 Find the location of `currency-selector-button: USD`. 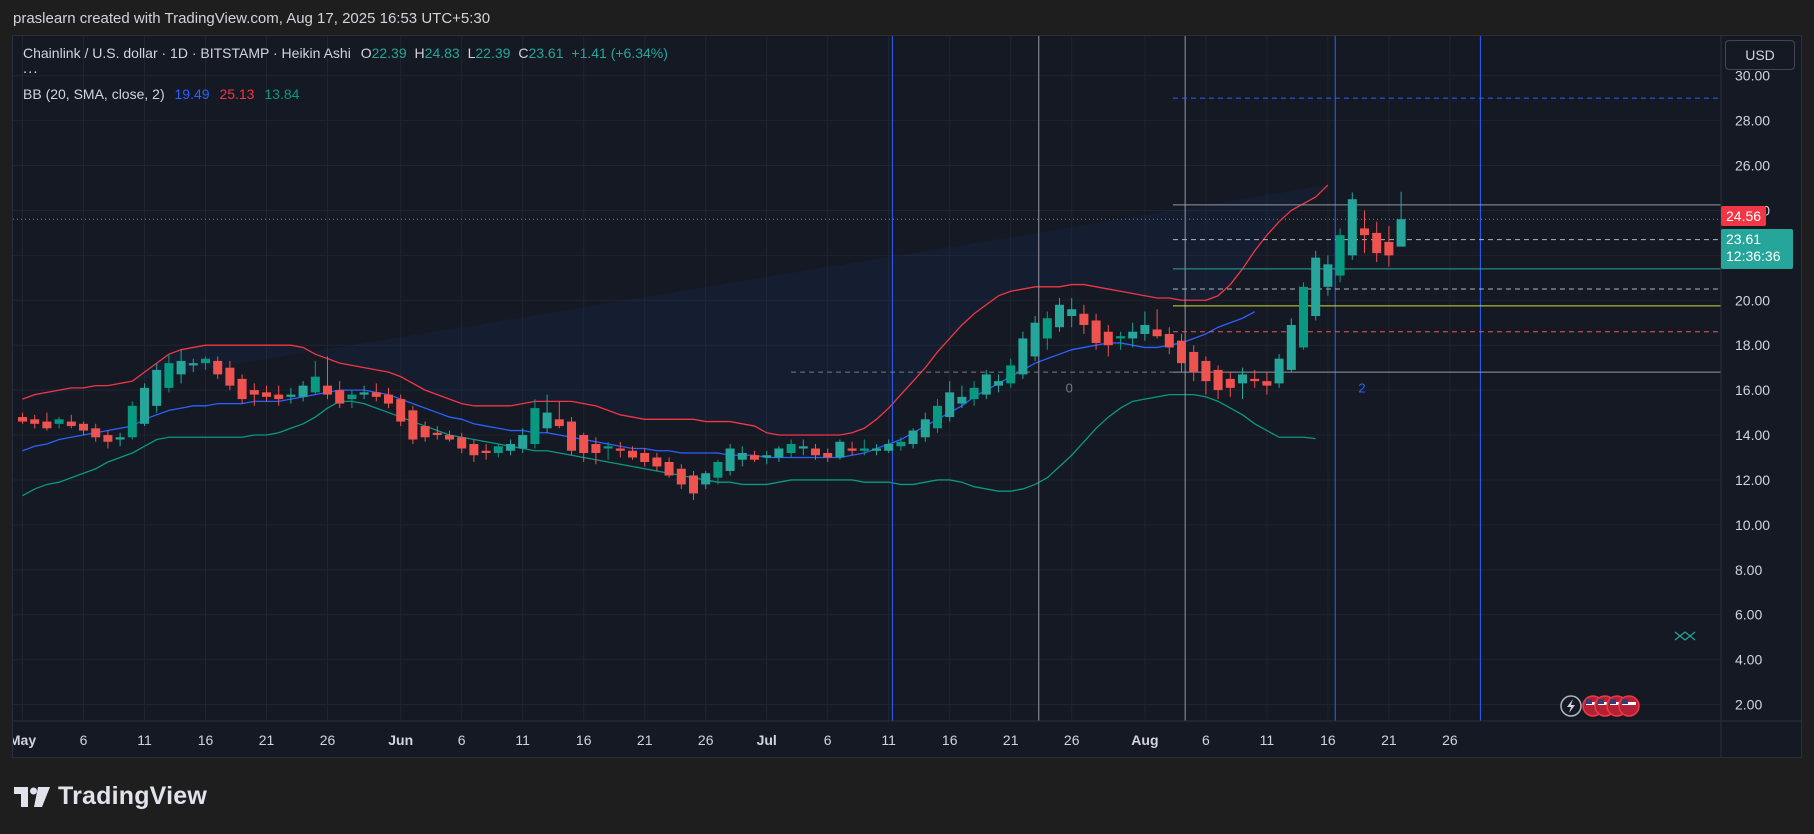

currency-selector-button: USD is located at coordinates (1760, 55).